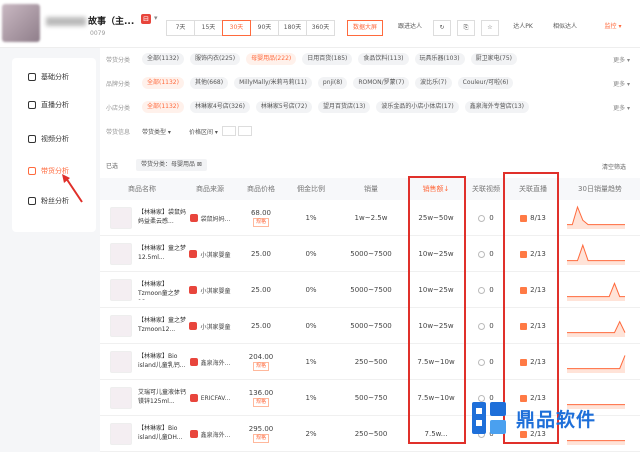  I want to click on chevron-down-icon: ▾, so click(156, 18).